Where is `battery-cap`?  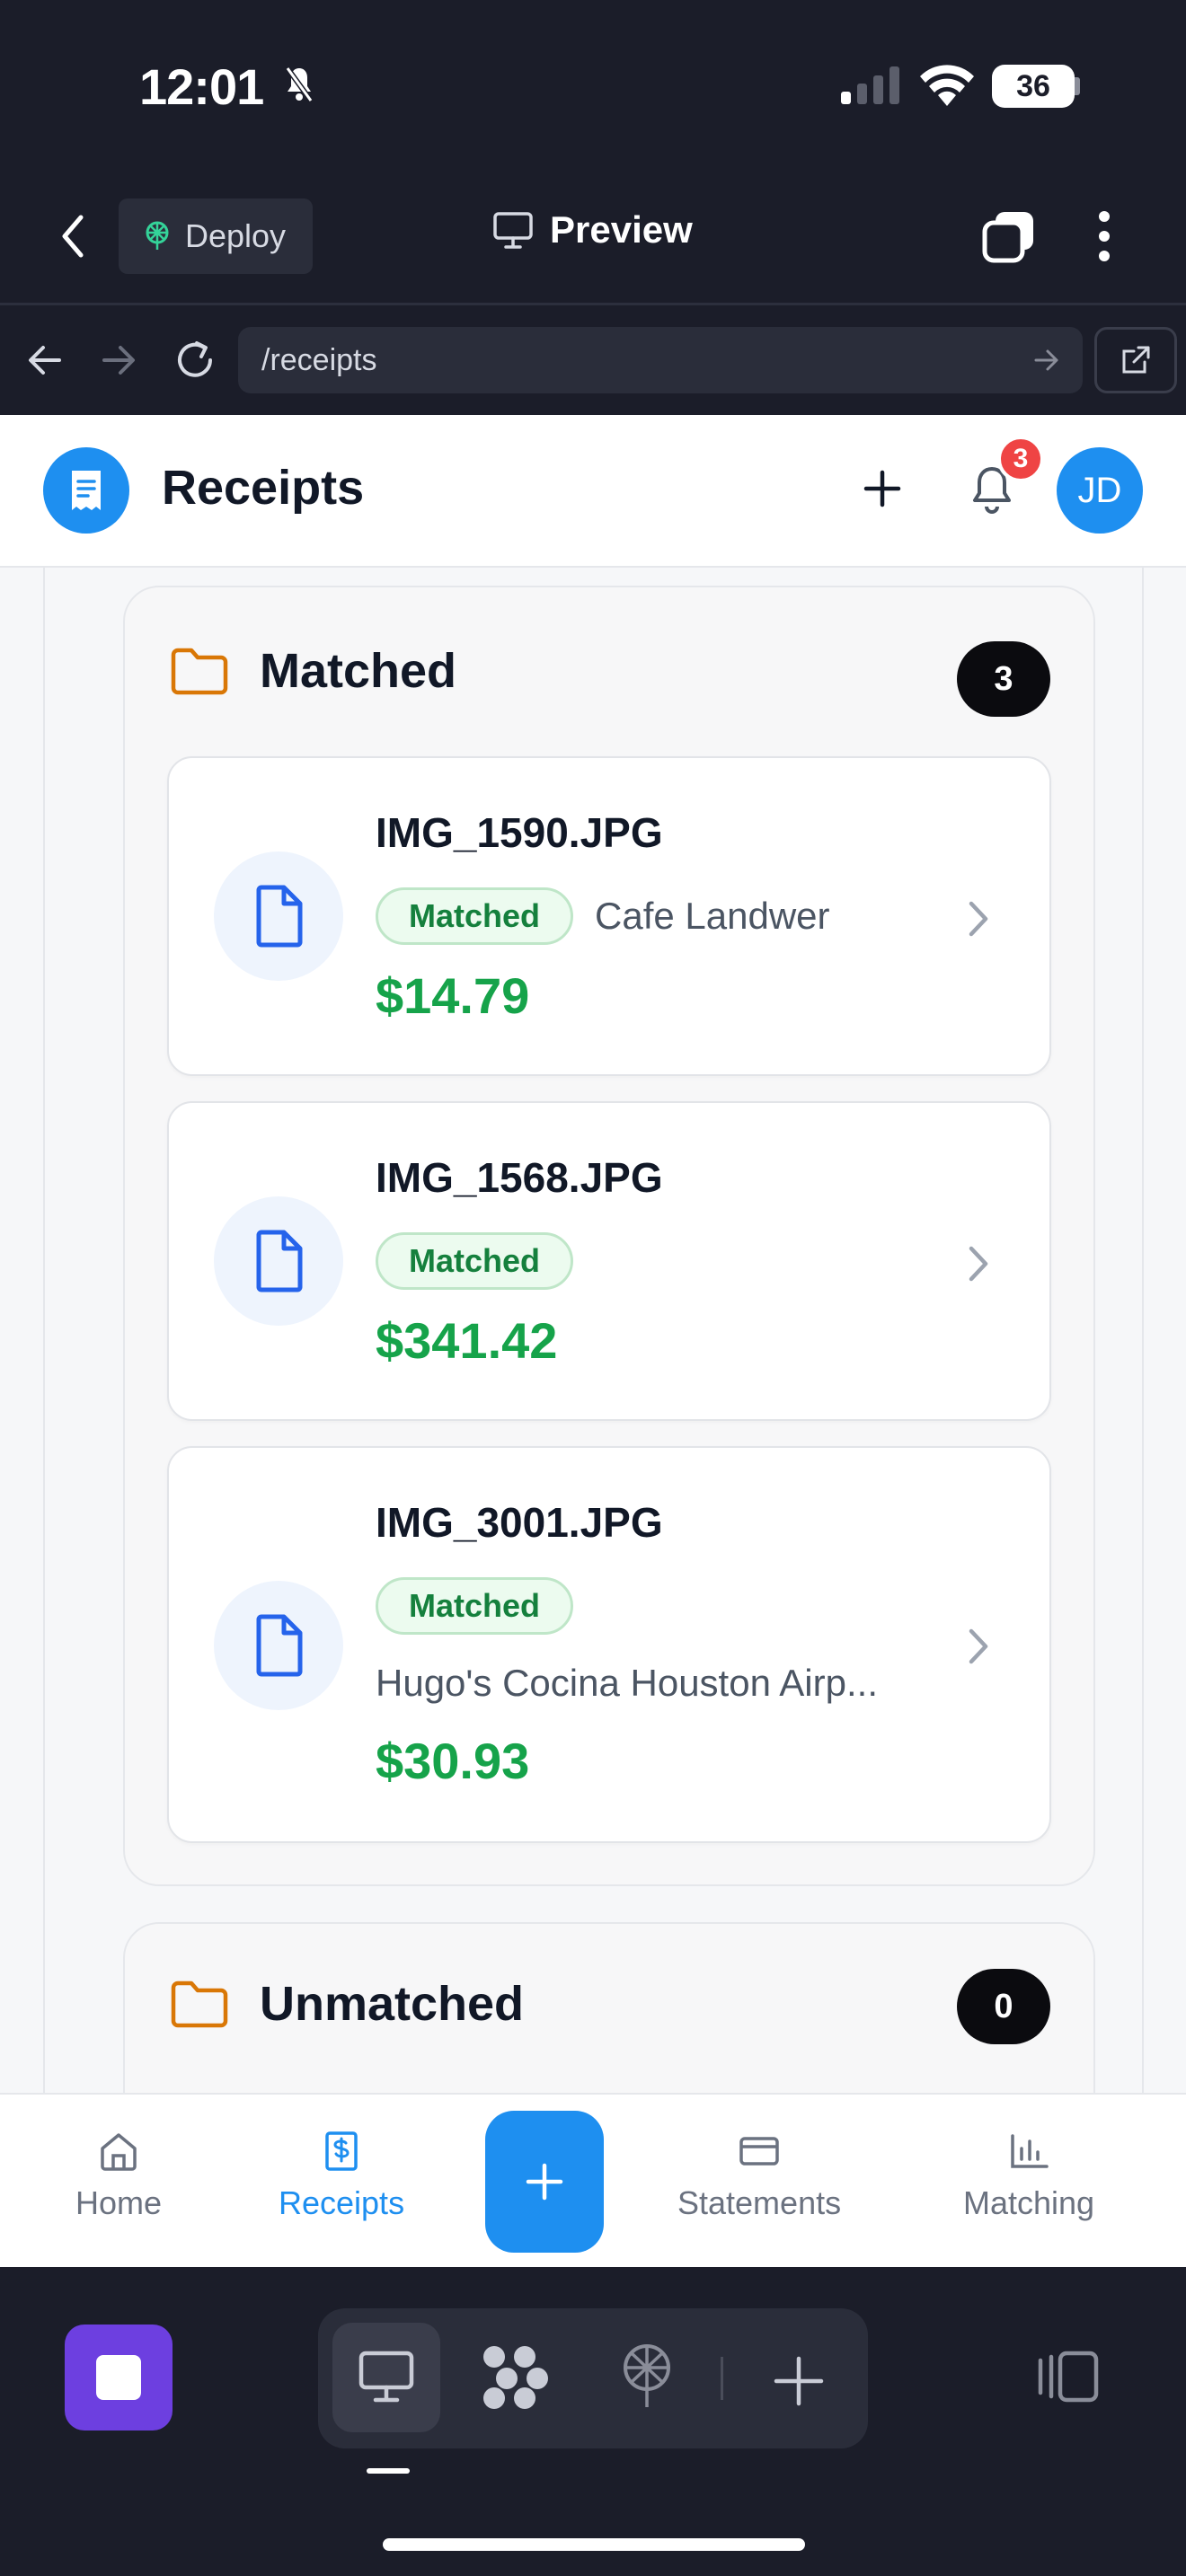
battery-cap is located at coordinates (1077, 86).